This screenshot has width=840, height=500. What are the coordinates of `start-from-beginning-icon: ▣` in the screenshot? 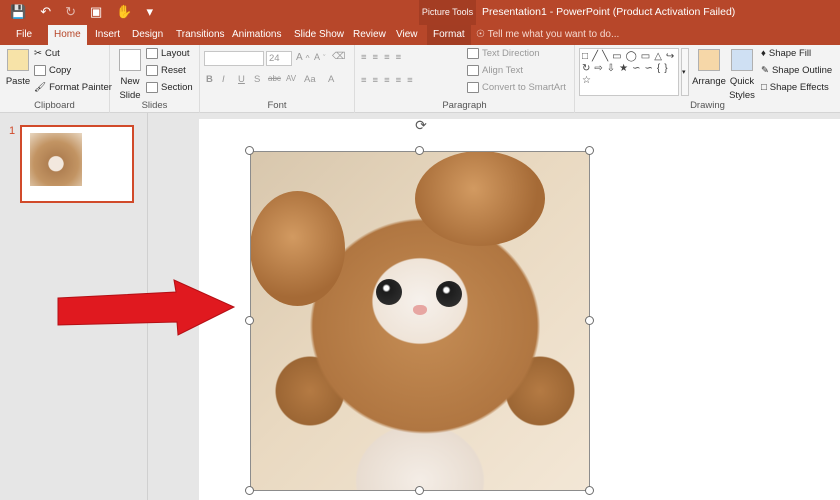 It's located at (96, 12).